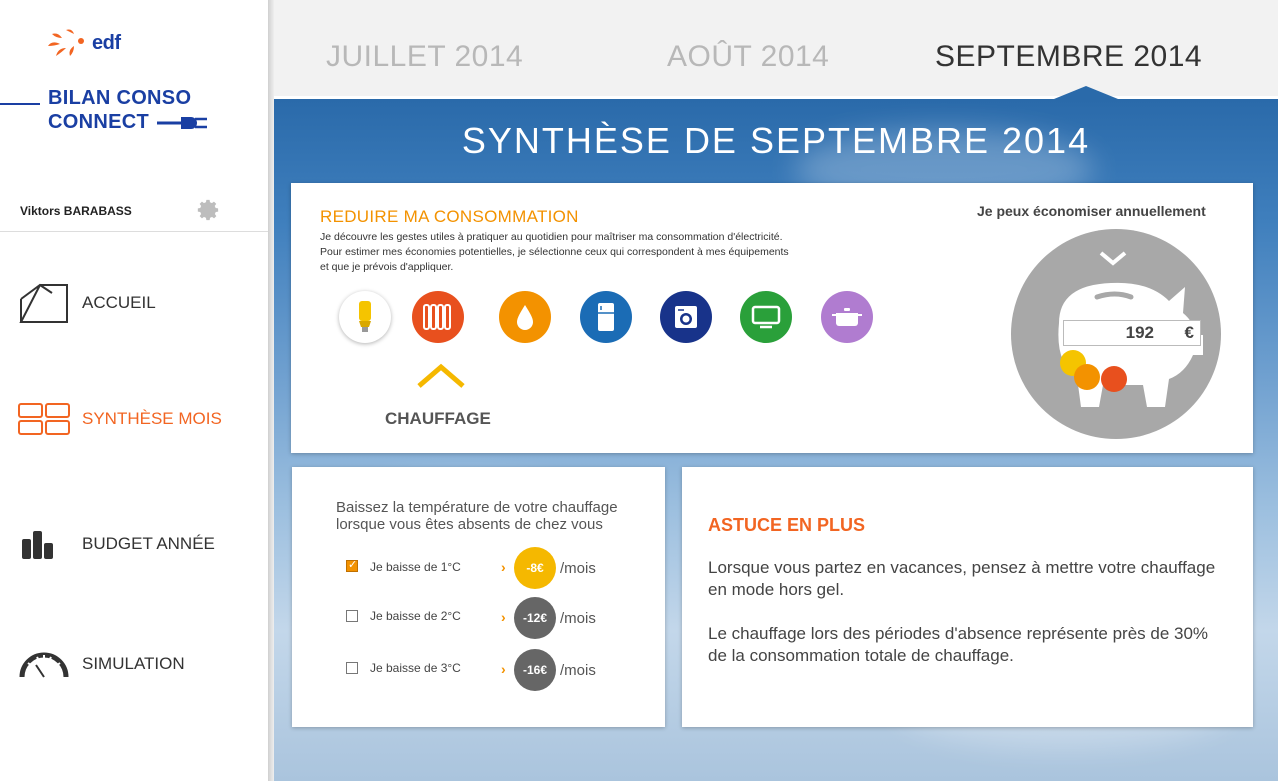 Image resolution: width=1278 pixels, height=781 pixels. Describe the element at coordinates (152, 418) in the screenshot. I see `nav-label: SYNTHÈSE MOIS` at that location.